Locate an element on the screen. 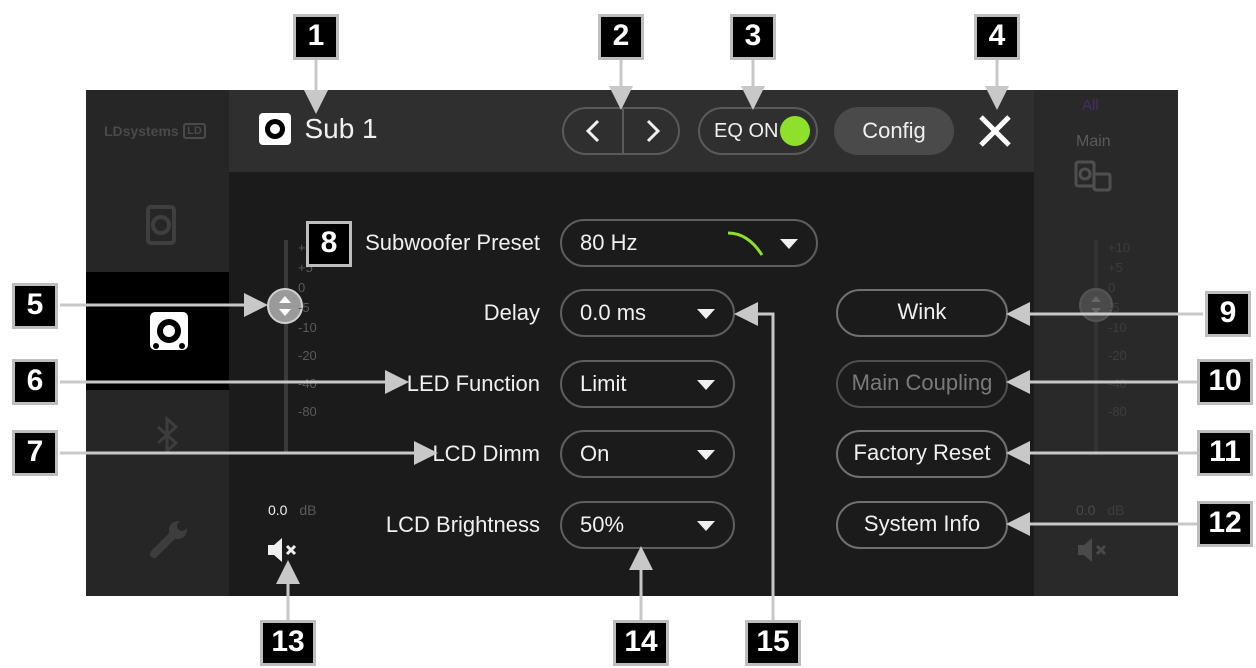 This screenshot has width=1256, height=668. fader-level-unit: dB is located at coordinates (308, 510).